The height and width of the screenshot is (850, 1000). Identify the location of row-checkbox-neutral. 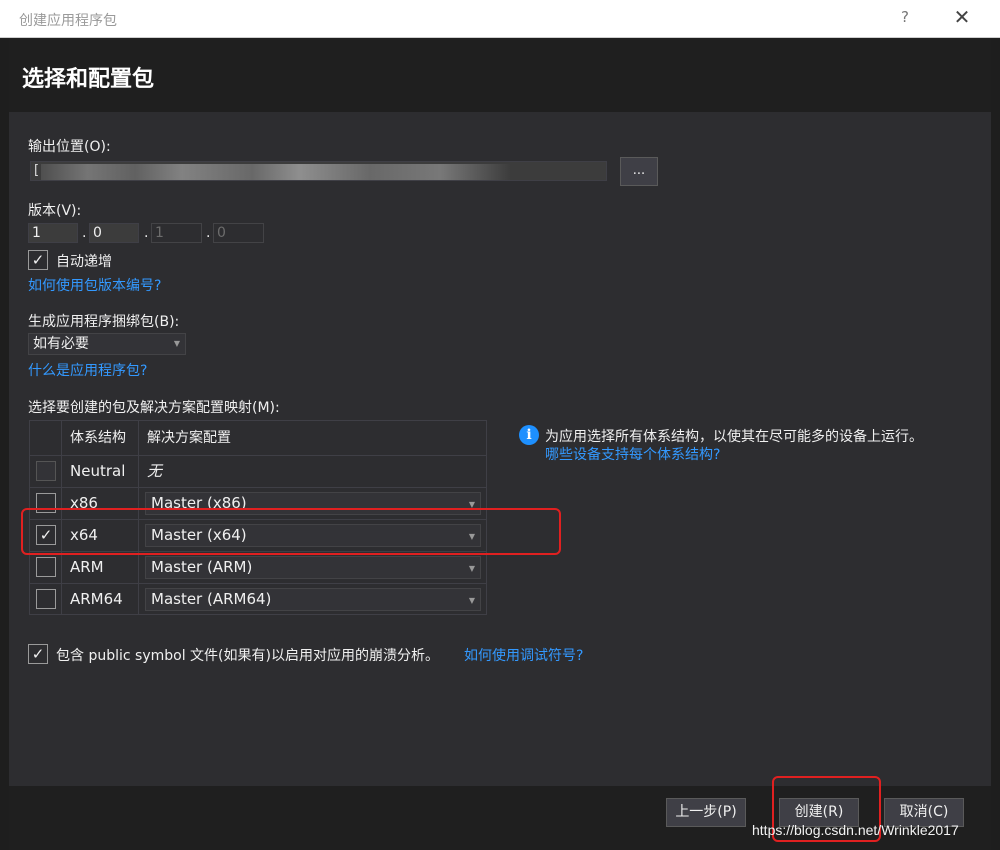
(46, 471).